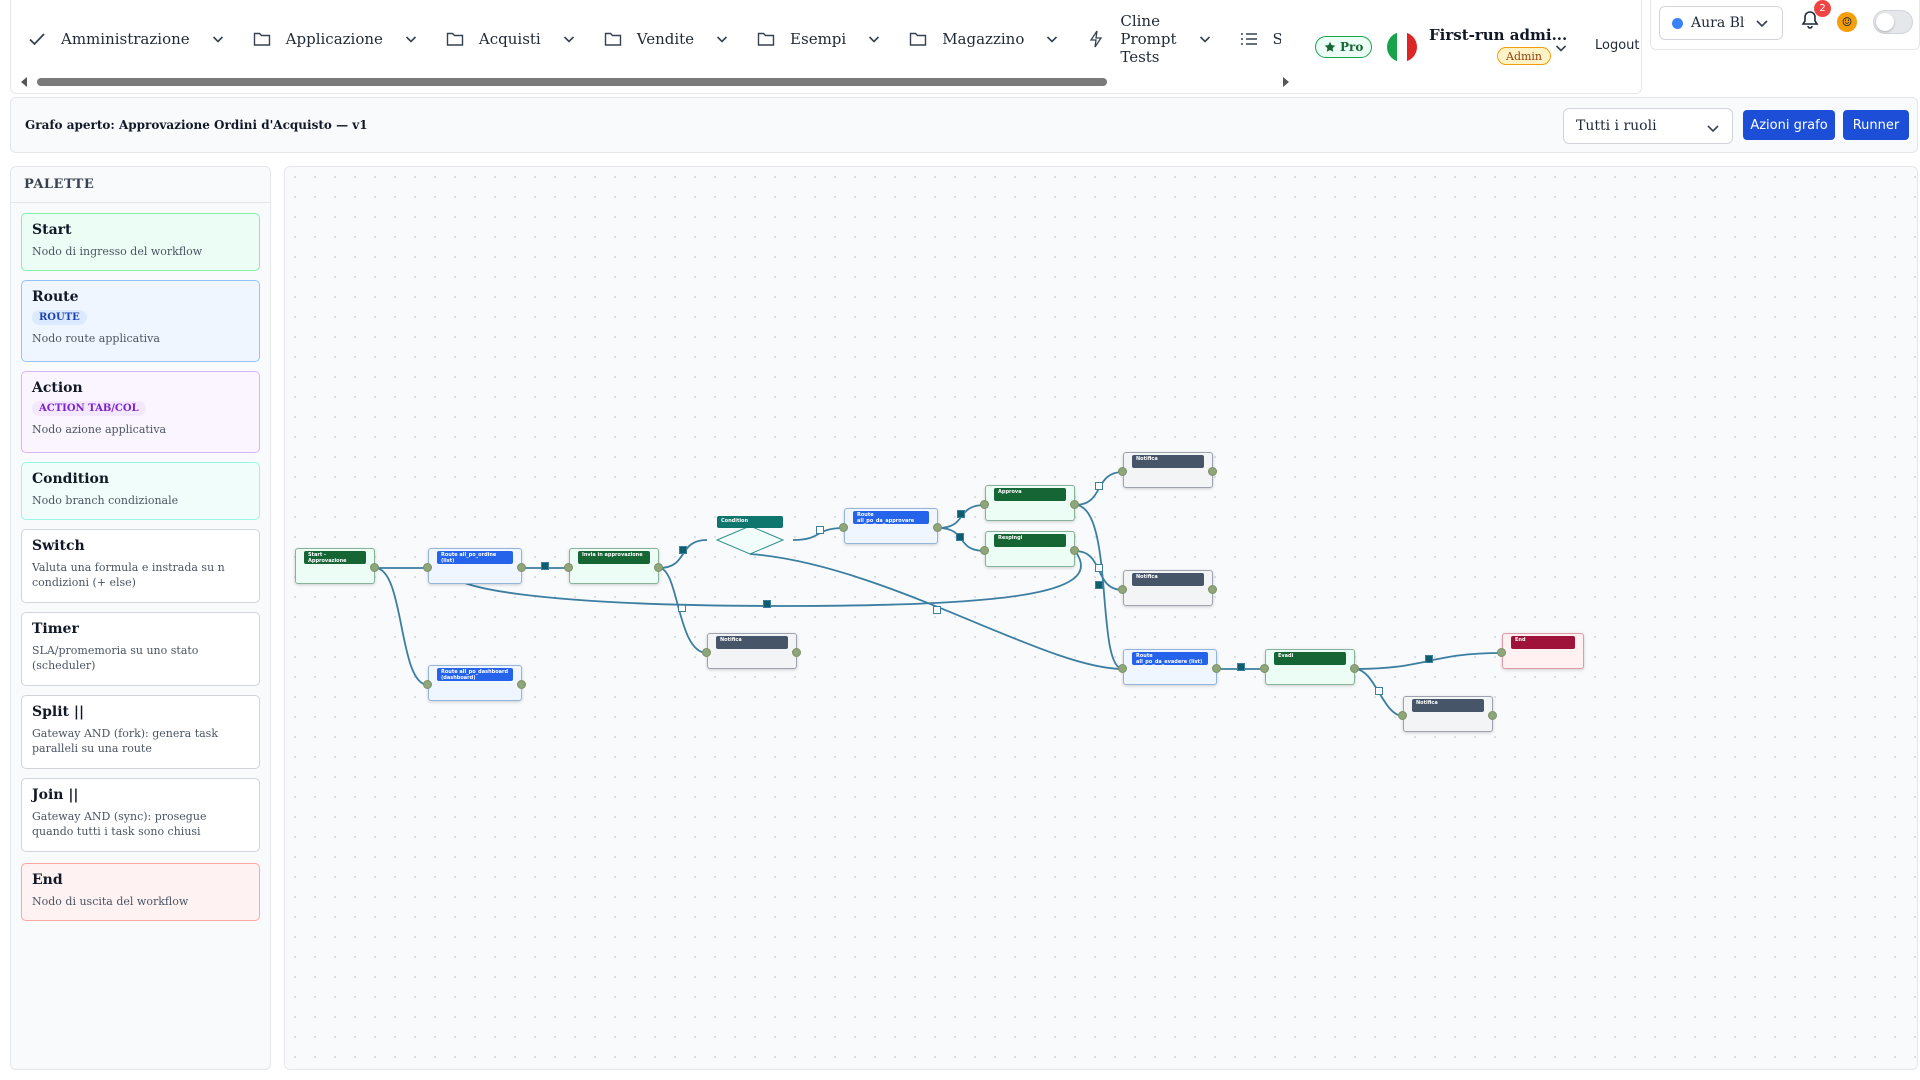 This screenshot has width=1920, height=1080. I want to click on scrollbar-thumb, so click(572, 82).